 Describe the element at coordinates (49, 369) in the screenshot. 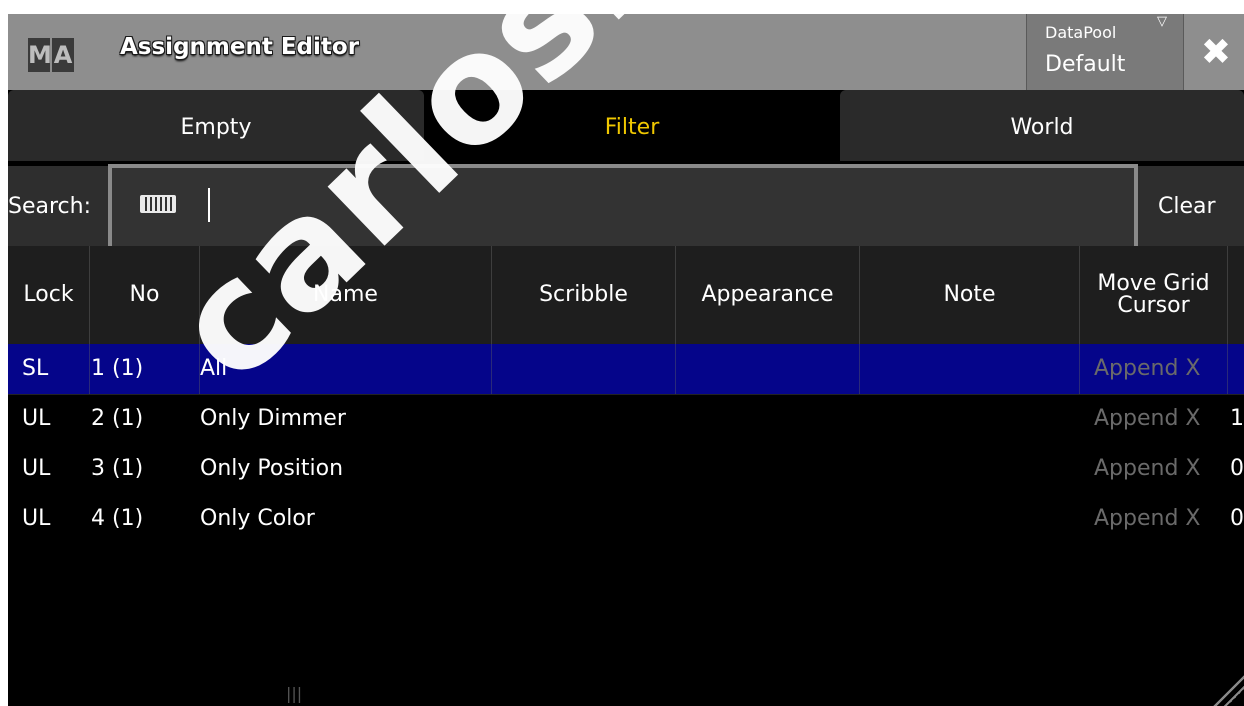

I see `lock-cell: SL` at that location.